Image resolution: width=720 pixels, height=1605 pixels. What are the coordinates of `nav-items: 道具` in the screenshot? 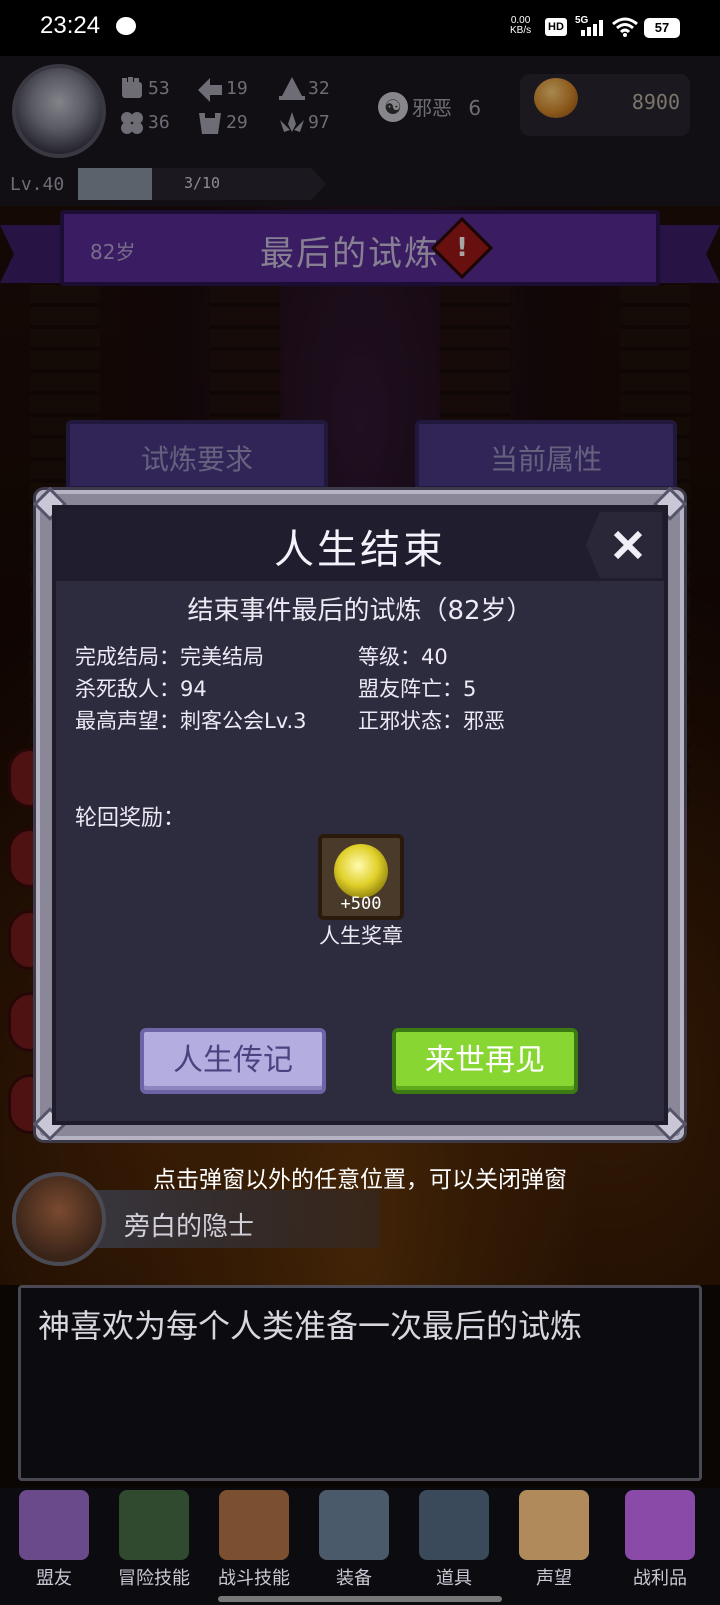 It's located at (454, 1540).